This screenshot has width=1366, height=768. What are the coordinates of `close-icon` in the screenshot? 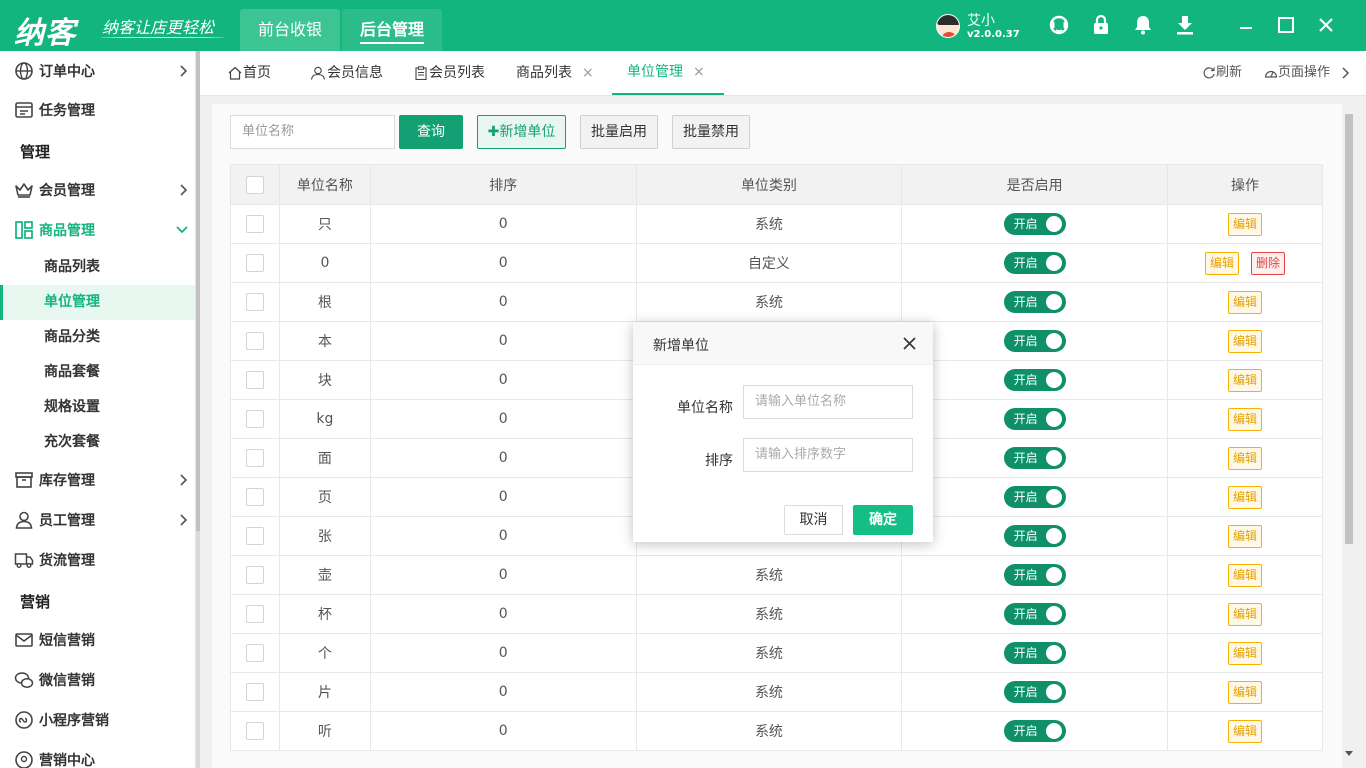 It's located at (909, 343).